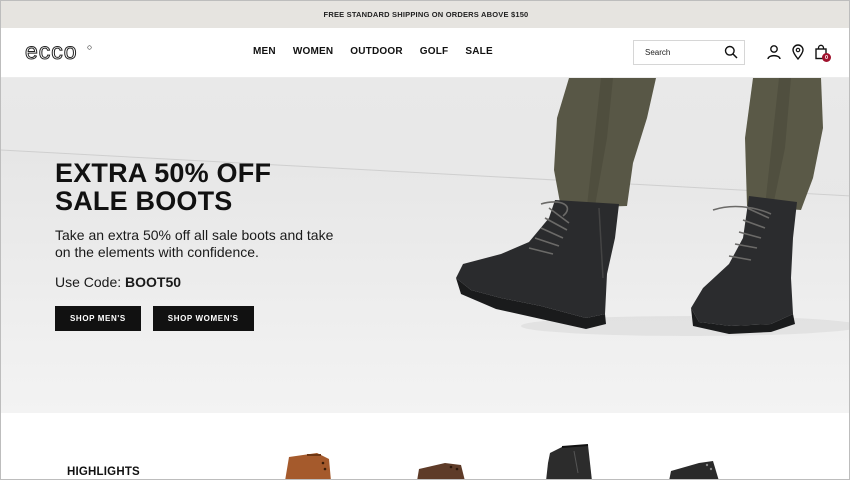 Image resolution: width=850 pixels, height=480 pixels. Describe the element at coordinates (90, 282) in the screenshot. I see `promo-code-label: Use Code:` at that location.